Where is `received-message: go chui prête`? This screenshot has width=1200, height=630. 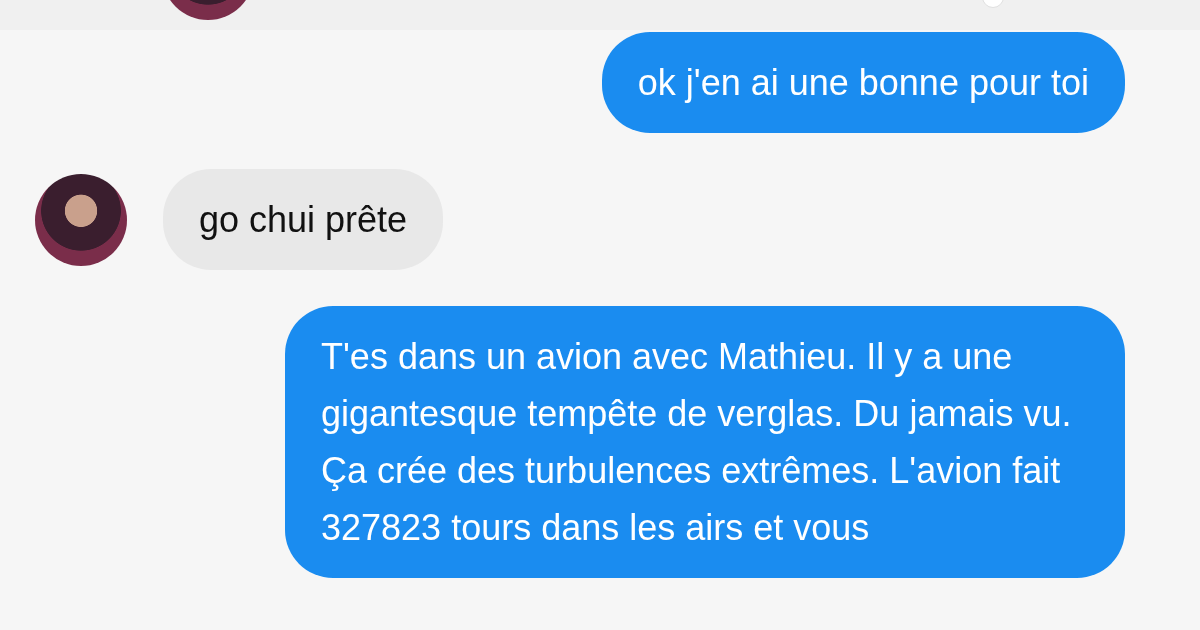 received-message: go chui prête is located at coordinates (303, 219).